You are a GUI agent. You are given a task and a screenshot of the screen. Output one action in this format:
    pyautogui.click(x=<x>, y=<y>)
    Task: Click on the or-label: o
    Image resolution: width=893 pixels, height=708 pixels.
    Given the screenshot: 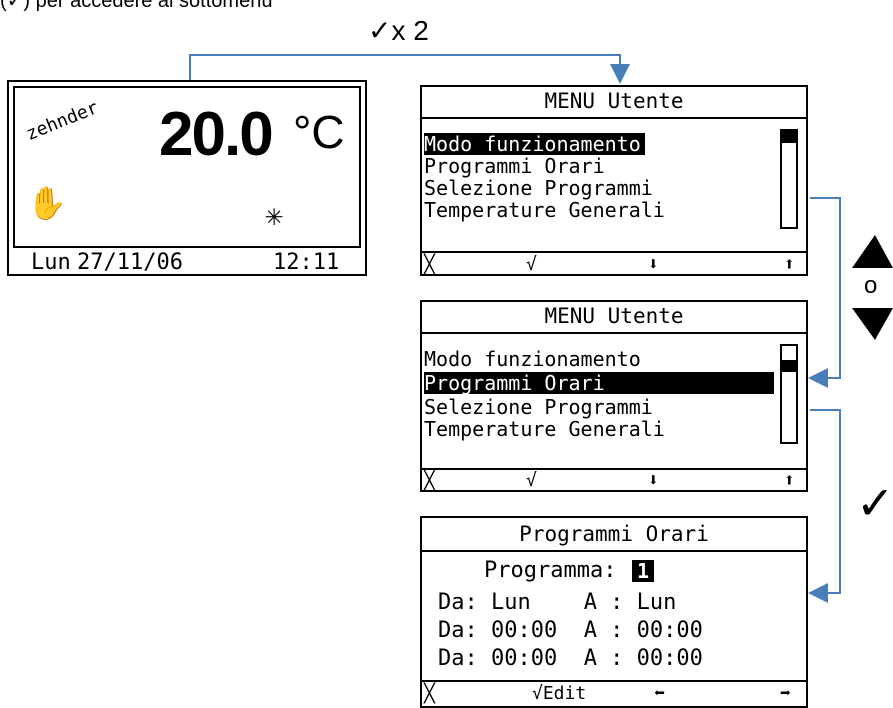 What is the action you would take?
    pyautogui.click(x=871, y=285)
    